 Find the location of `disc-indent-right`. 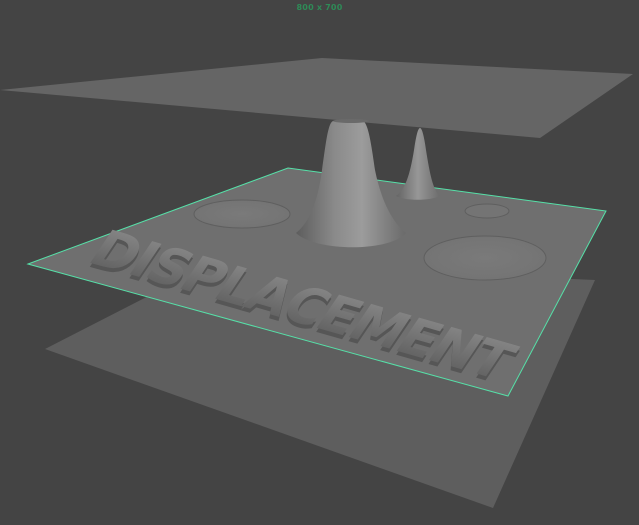

disc-indent-right is located at coordinates (485, 258).